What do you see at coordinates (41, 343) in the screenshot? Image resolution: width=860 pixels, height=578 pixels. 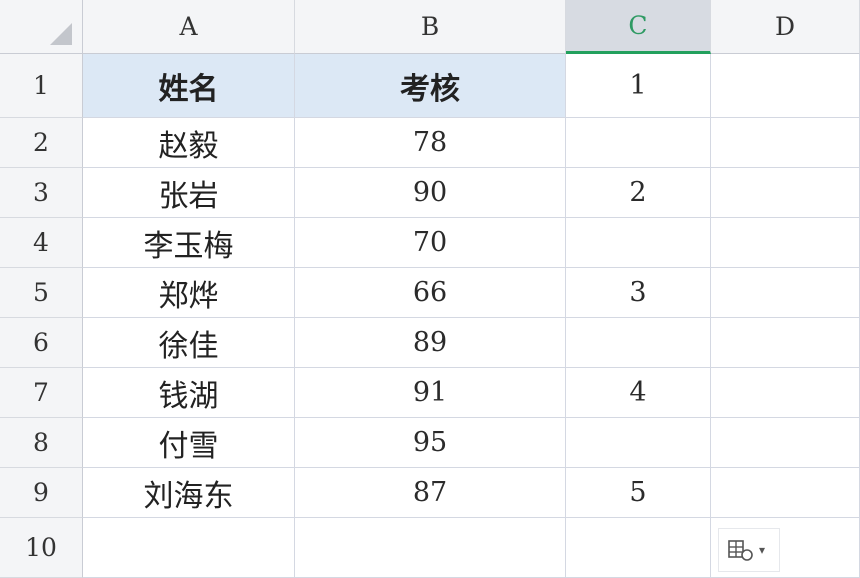 I see `row-header-6: 6` at bounding box center [41, 343].